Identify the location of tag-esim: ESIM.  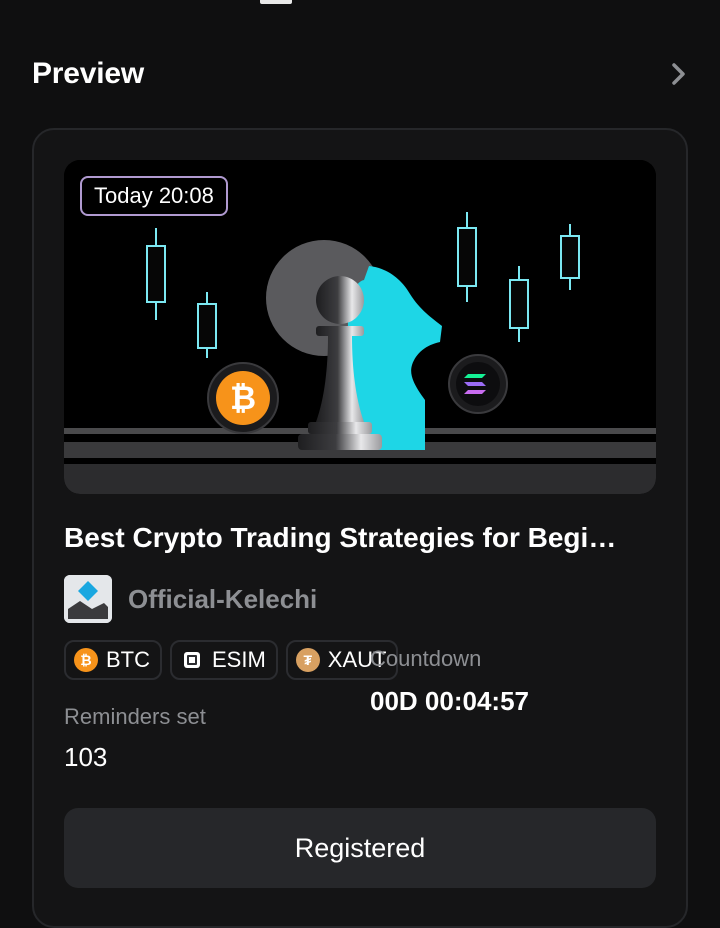
(224, 660).